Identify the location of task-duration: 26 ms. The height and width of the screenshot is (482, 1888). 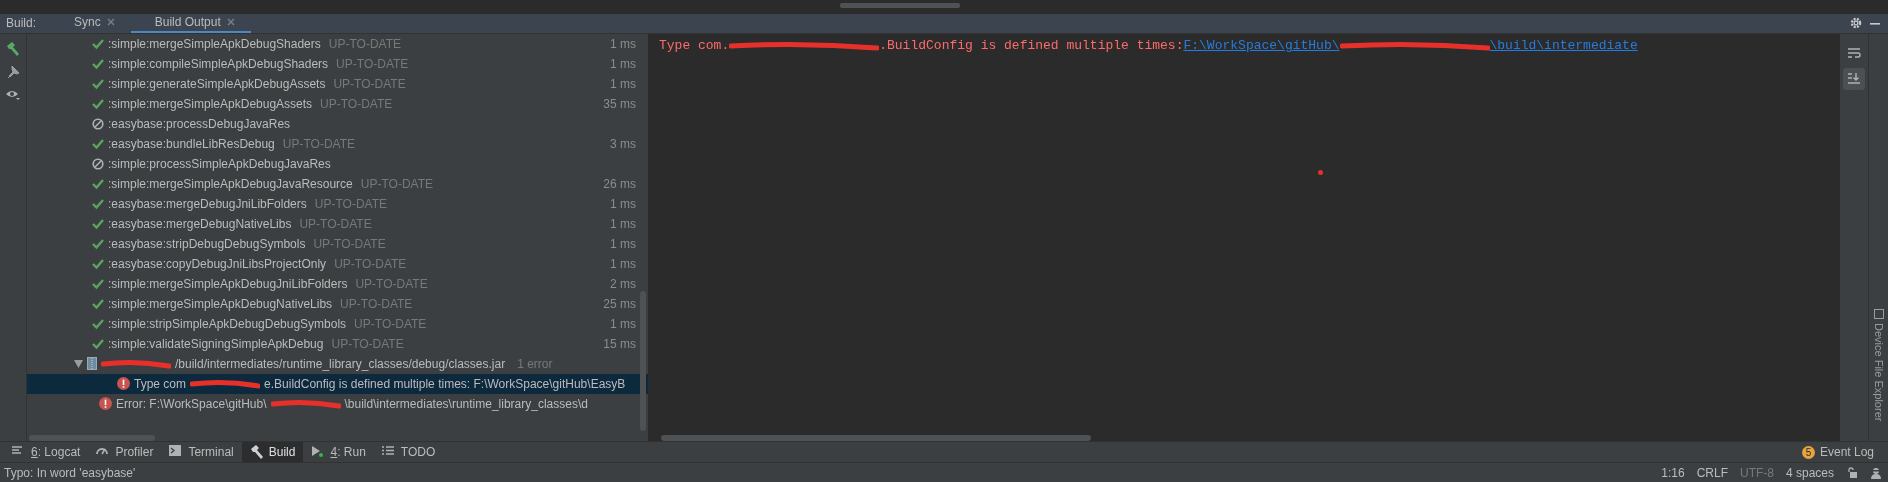
(619, 183).